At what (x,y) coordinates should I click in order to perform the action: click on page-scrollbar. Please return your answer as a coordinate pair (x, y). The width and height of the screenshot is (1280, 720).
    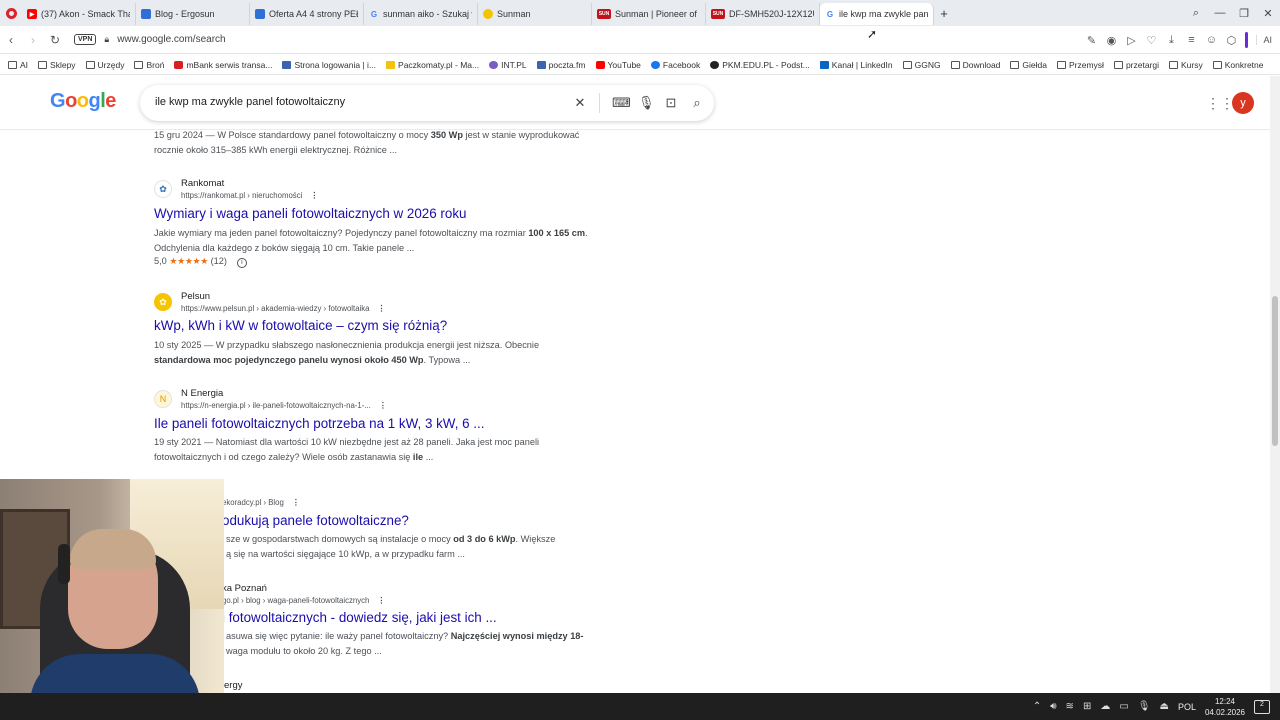
    Looking at the image, I should click on (1275, 384).